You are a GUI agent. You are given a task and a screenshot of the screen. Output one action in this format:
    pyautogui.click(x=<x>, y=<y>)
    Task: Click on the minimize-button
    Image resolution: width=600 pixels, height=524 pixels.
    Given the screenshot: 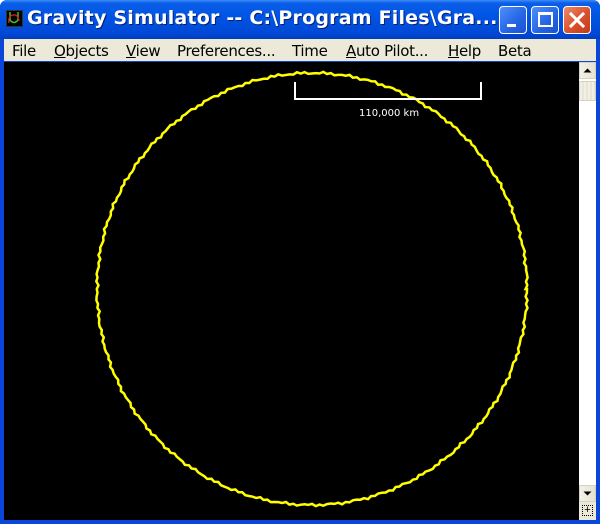 What is the action you would take?
    pyautogui.click(x=513, y=20)
    